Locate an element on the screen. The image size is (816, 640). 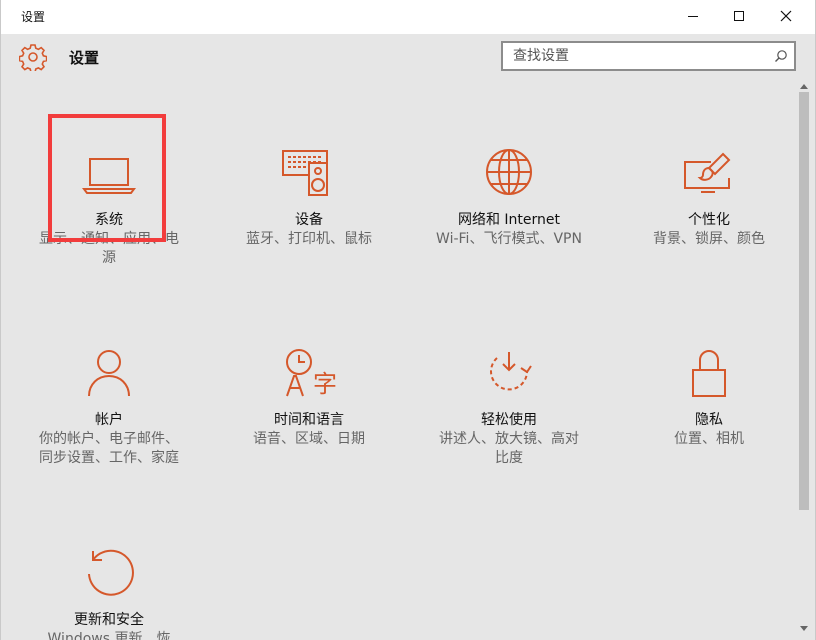
tile-description: 蓝牙、打印机、鼠标 is located at coordinates (309, 239).